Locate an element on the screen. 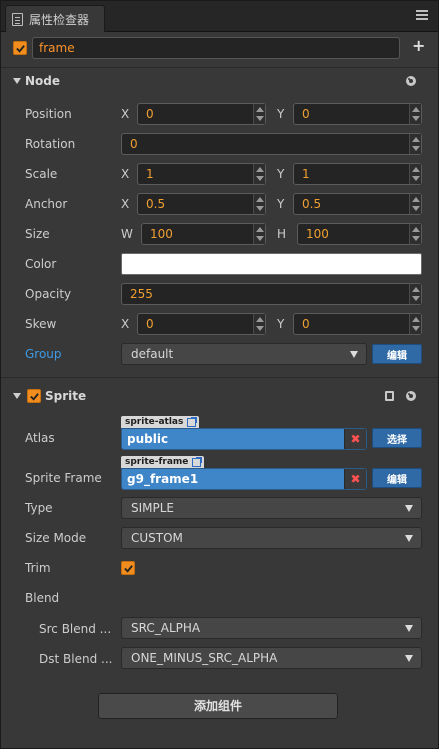 The image size is (439, 749). size-mode-select: CUSTOM is located at coordinates (271, 538).